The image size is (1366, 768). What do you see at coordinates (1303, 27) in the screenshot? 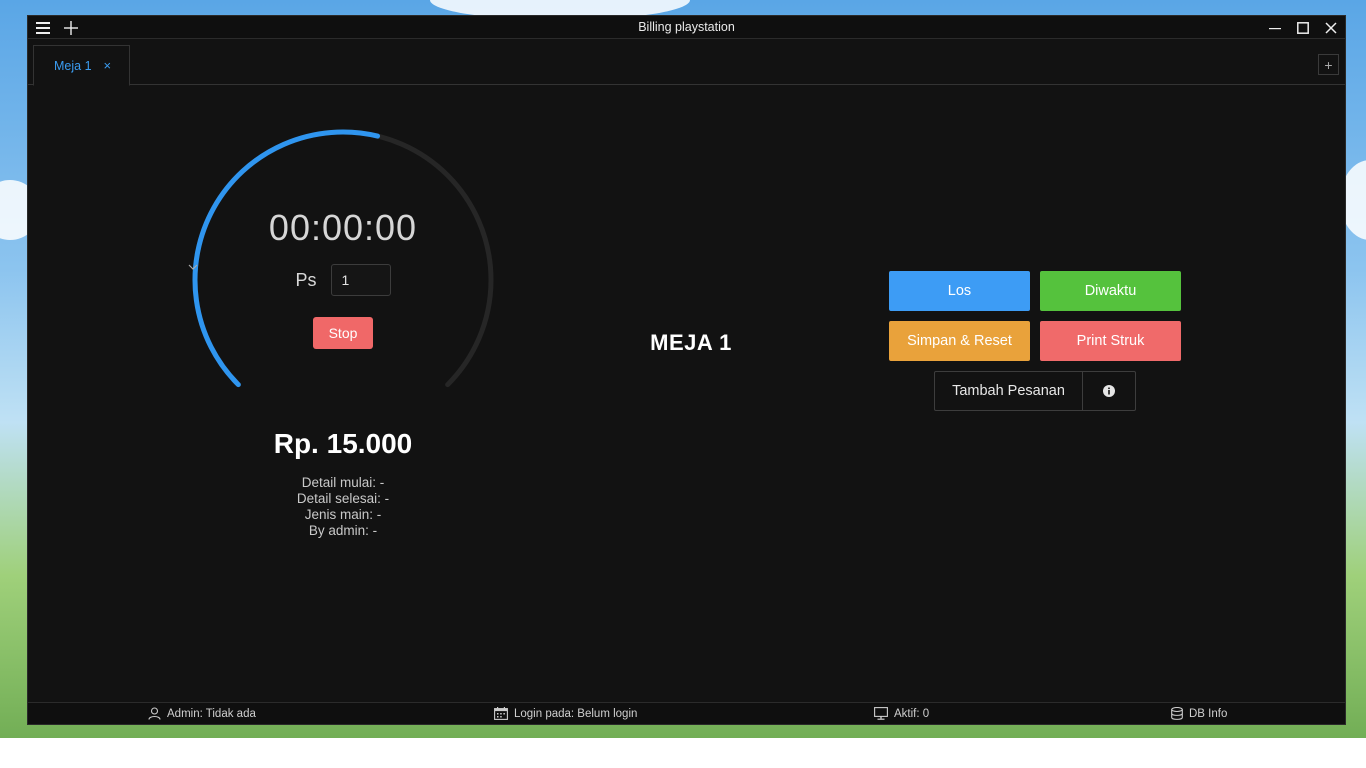
I see `maximize-icon` at bounding box center [1303, 27].